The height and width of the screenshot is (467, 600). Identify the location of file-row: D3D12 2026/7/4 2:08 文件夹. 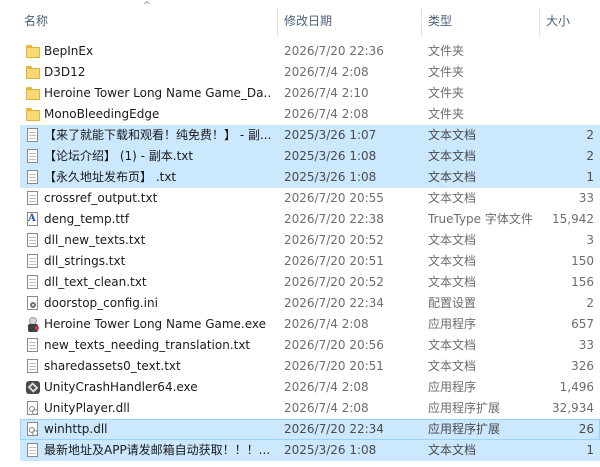
(310, 72).